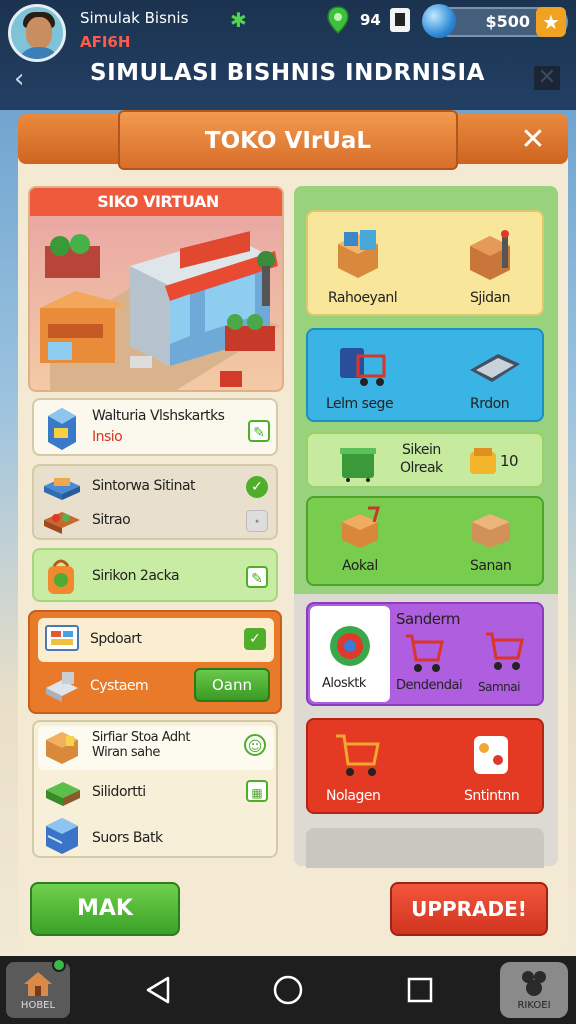 The width and height of the screenshot is (576, 1024). What do you see at coordinates (38, 1005) in the screenshot?
I see `home-label: HOBEL` at bounding box center [38, 1005].